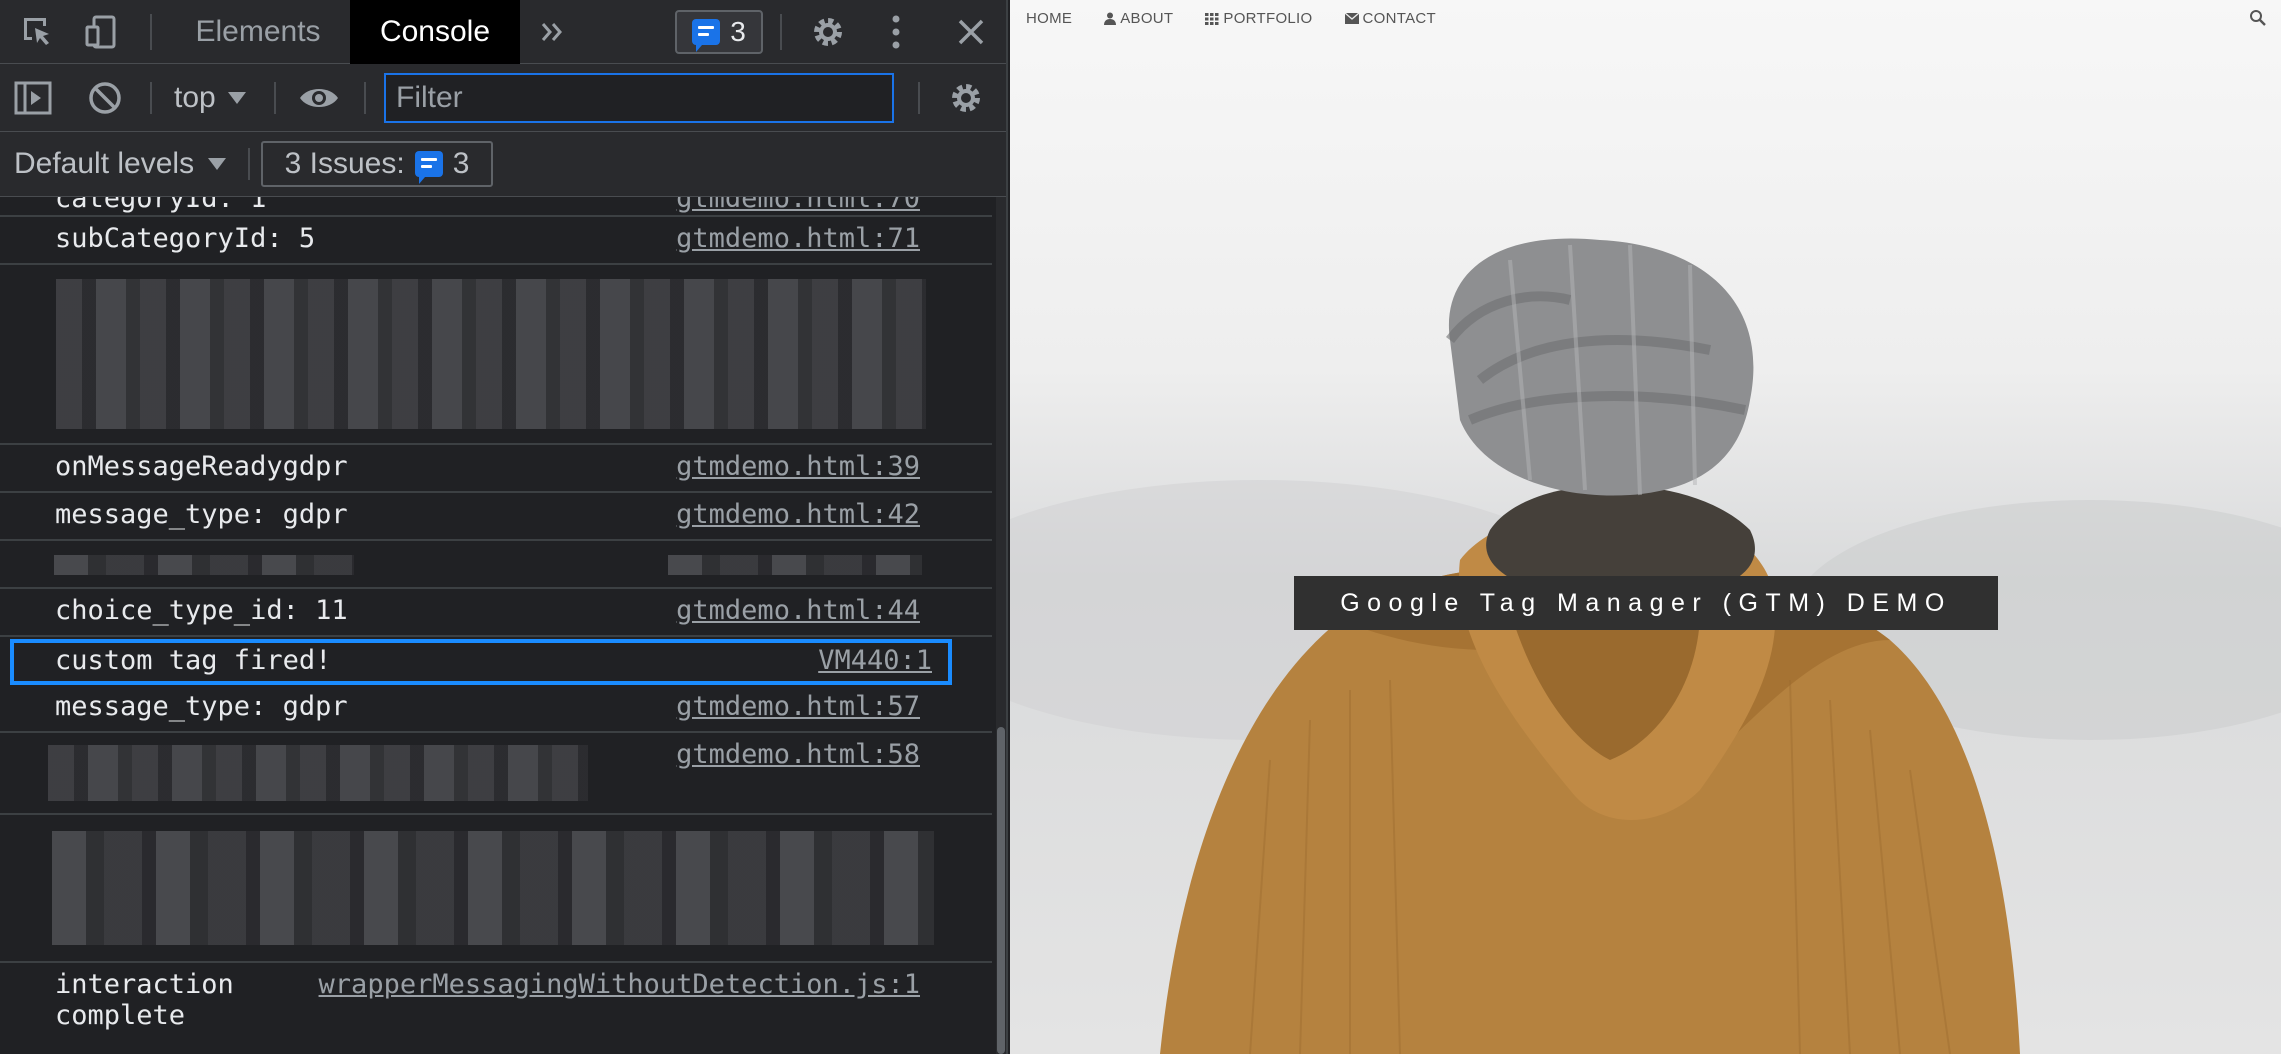  What do you see at coordinates (496, 709) in the screenshot?
I see `console-row: message_type: gdpr gtmdemo.html:57` at bounding box center [496, 709].